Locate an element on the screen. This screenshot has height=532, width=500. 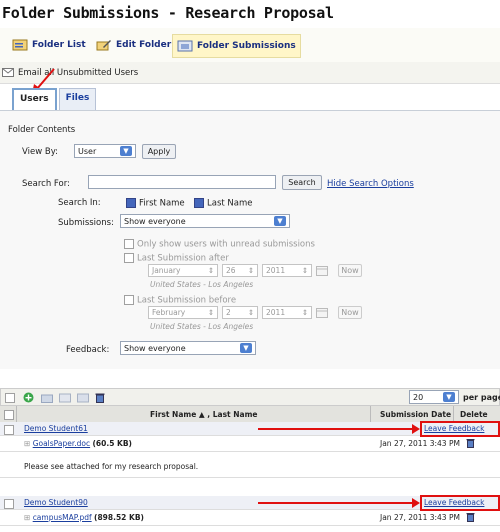
submission-after-label: Last Submission after is located at coordinates (183, 258).